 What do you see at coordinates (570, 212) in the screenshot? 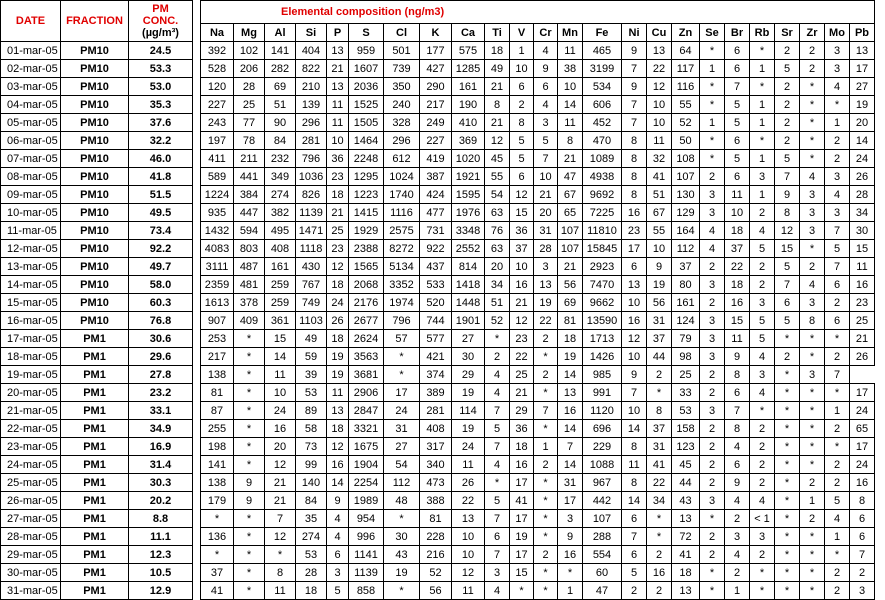
I see `value-cell-mn: 65` at bounding box center [570, 212].